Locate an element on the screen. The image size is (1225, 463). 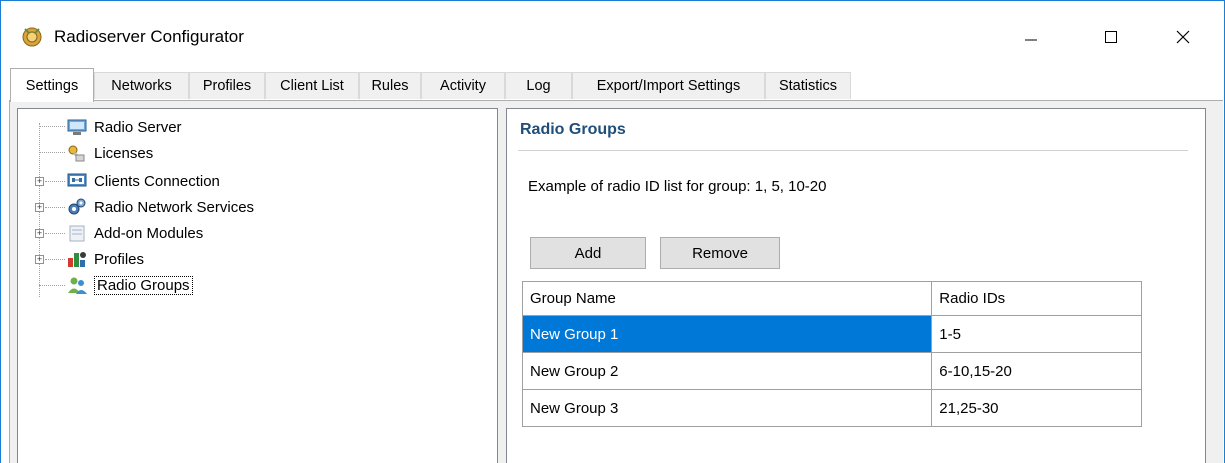
table-header-row: Group Name Radio IDs is located at coordinates (831, 298).